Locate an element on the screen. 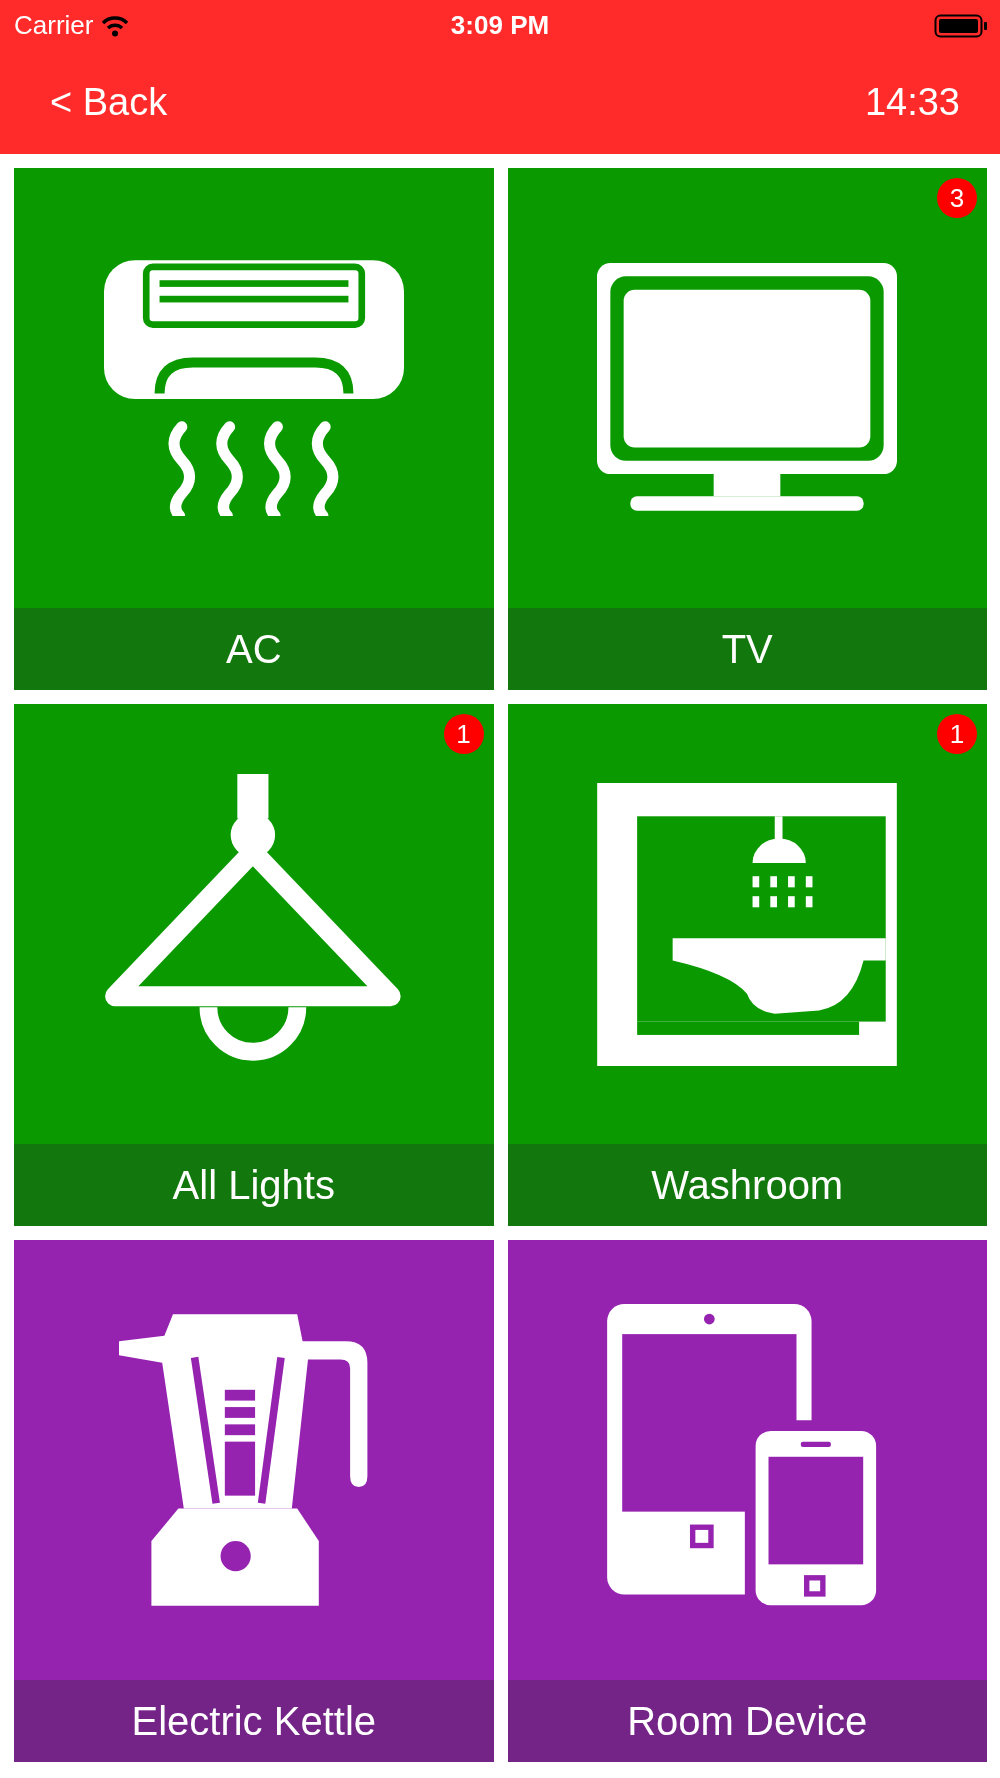  battery-icon is located at coordinates (961, 25).